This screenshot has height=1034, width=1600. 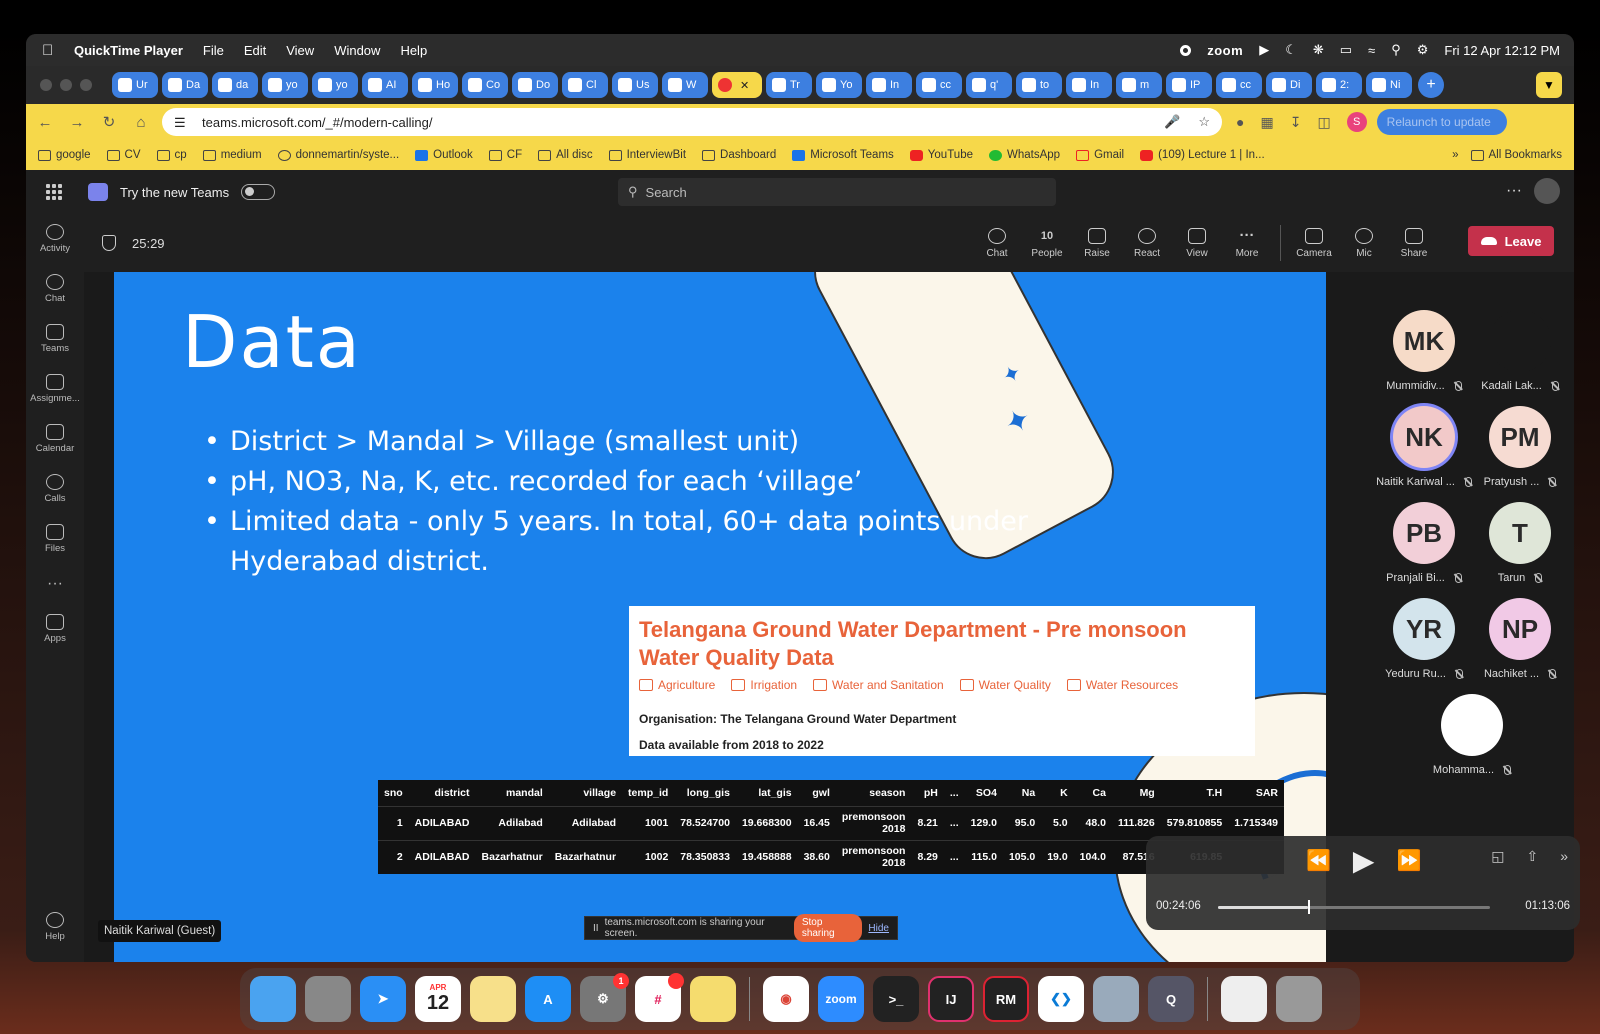 What do you see at coordinates (1318, 50) in the screenshot?
I see `fan-icon: ❋` at bounding box center [1318, 50].